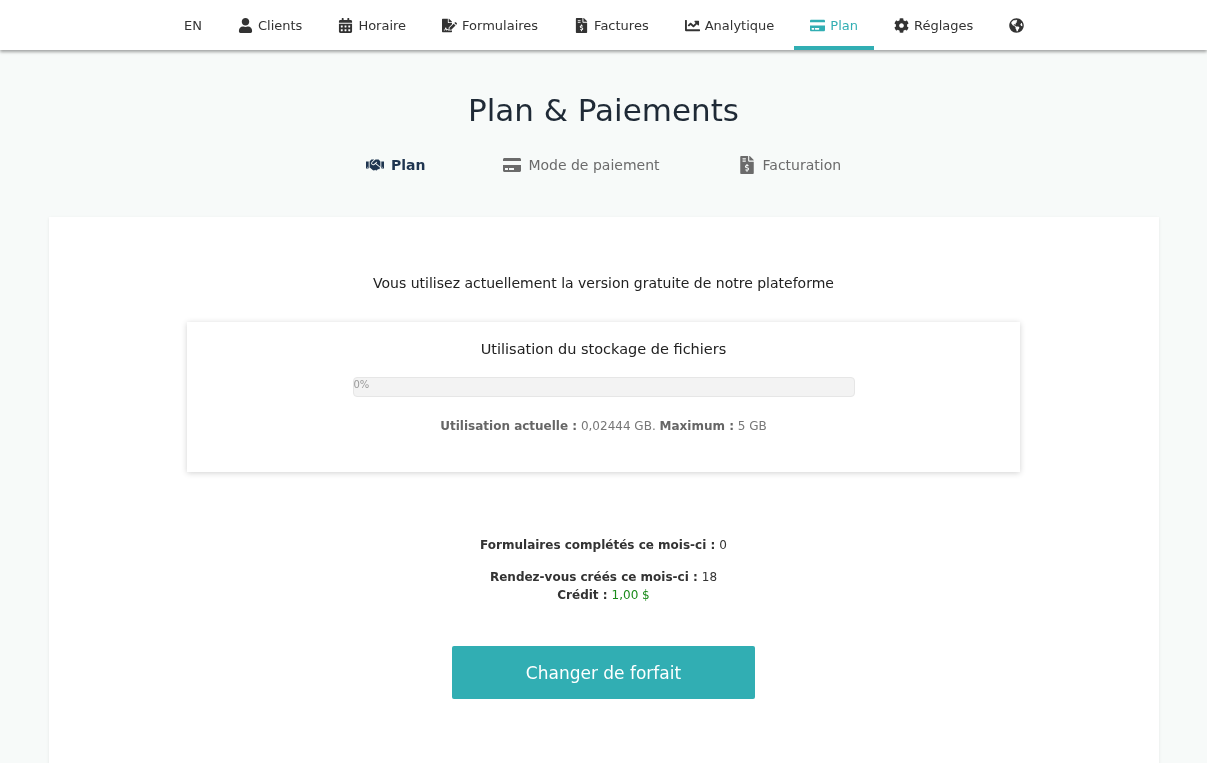 The height and width of the screenshot is (763, 1207). What do you see at coordinates (789, 165) in the screenshot?
I see `tab: Facturation` at bounding box center [789, 165].